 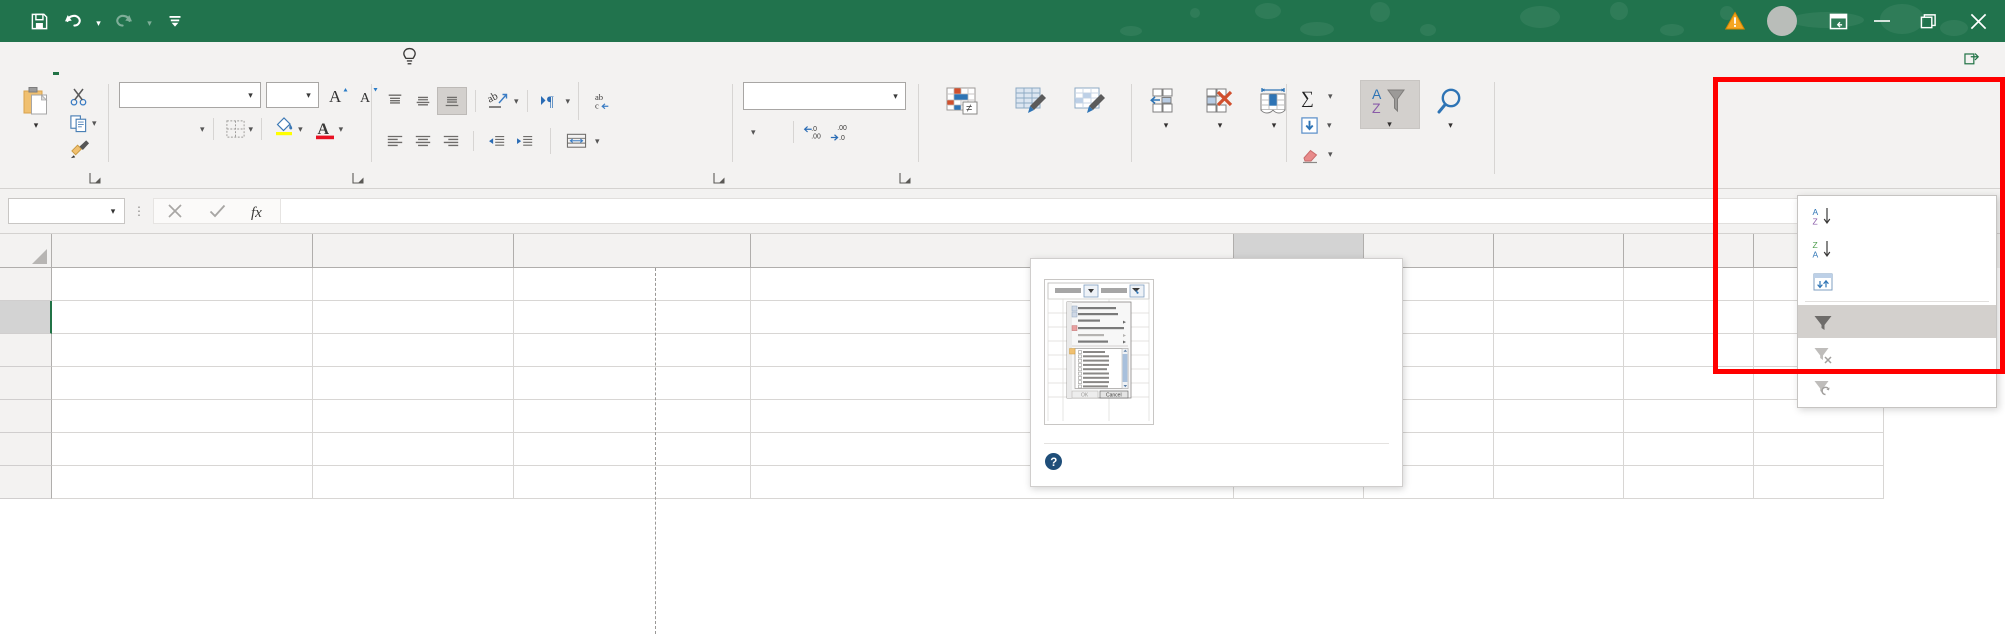 What do you see at coordinates (1689, 284) in the screenshot?
I see `cell-h10` at bounding box center [1689, 284].